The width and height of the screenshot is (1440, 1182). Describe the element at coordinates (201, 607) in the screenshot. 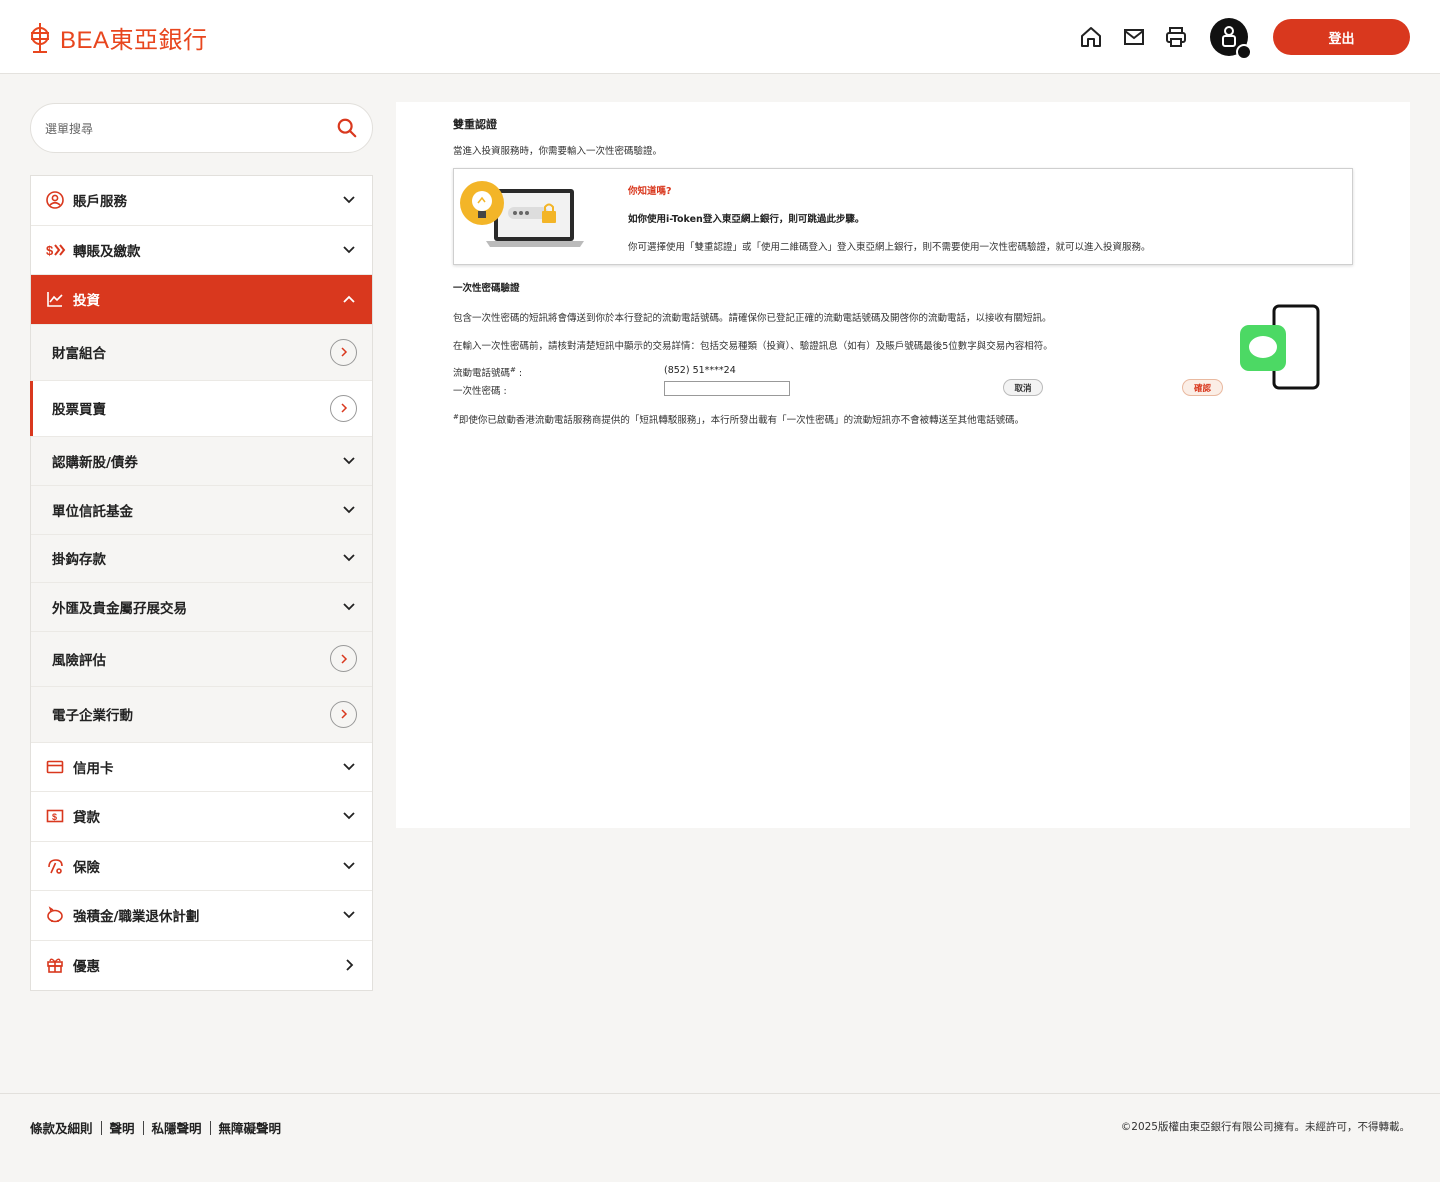

I see `sidebar-subitem-fx-margin: 外匯及貴金屬孖展交易` at that location.